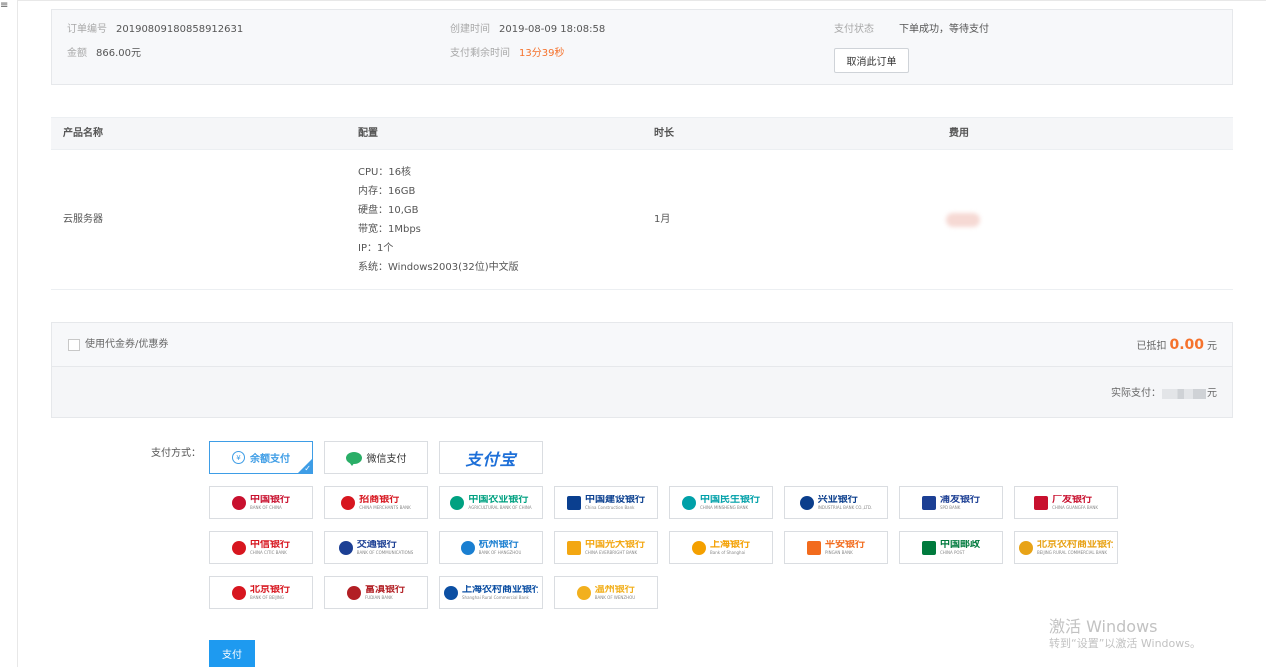 The height and width of the screenshot is (667, 1266). I want to click on bank-option: 上海农村商业银行 Shanghai Rural Commercial Bank, so click(491, 592).